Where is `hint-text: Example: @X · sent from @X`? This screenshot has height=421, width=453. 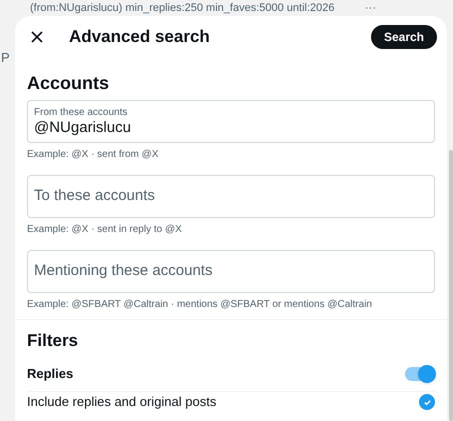 hint-text: Example: @X · sent from @X is located at coordinates (93, 155).